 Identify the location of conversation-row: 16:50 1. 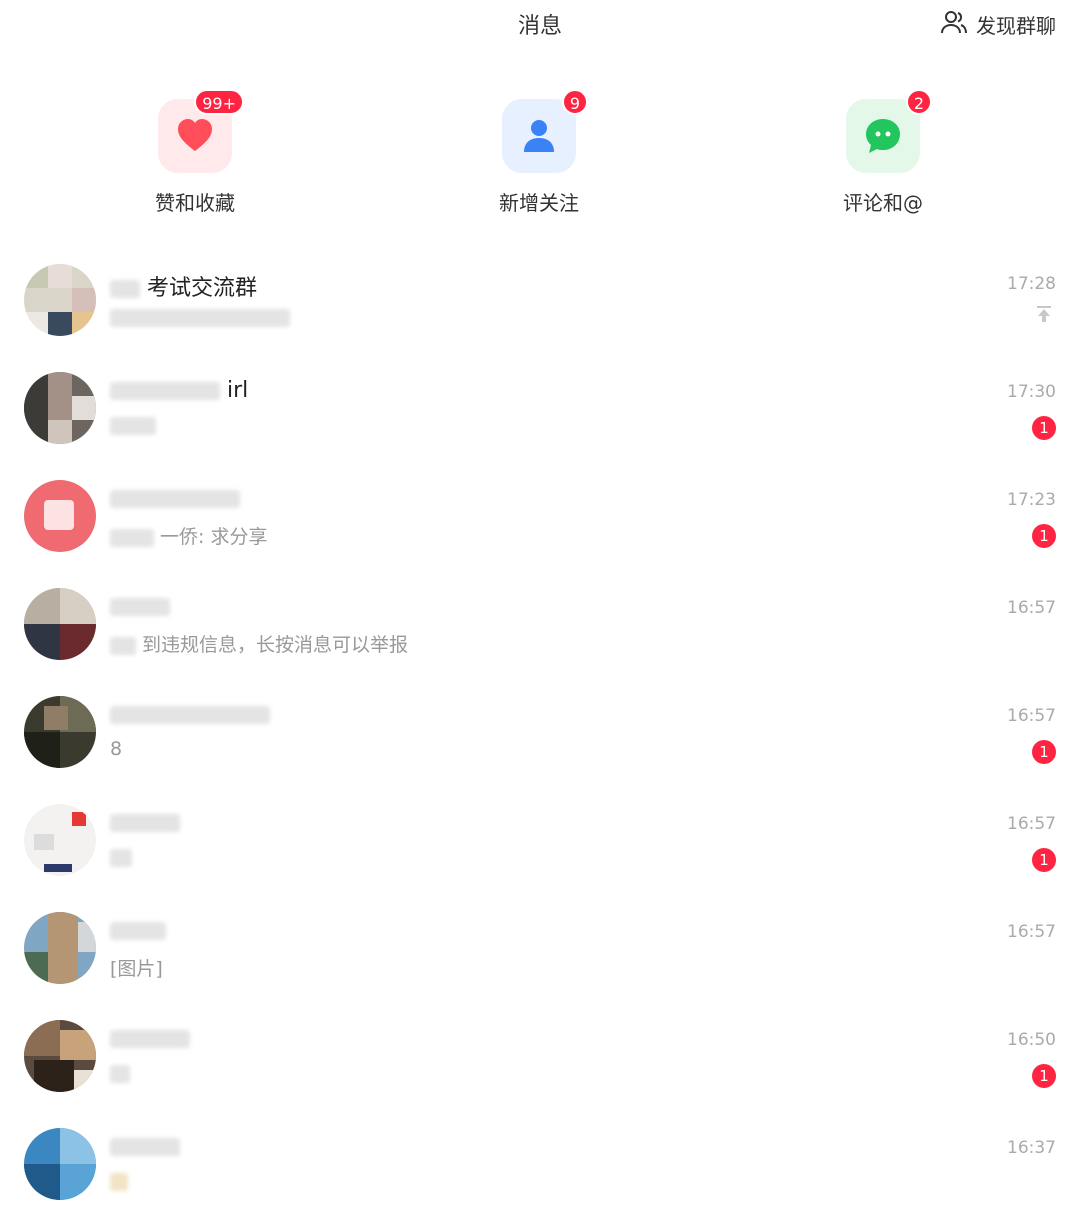
(540, 1060).